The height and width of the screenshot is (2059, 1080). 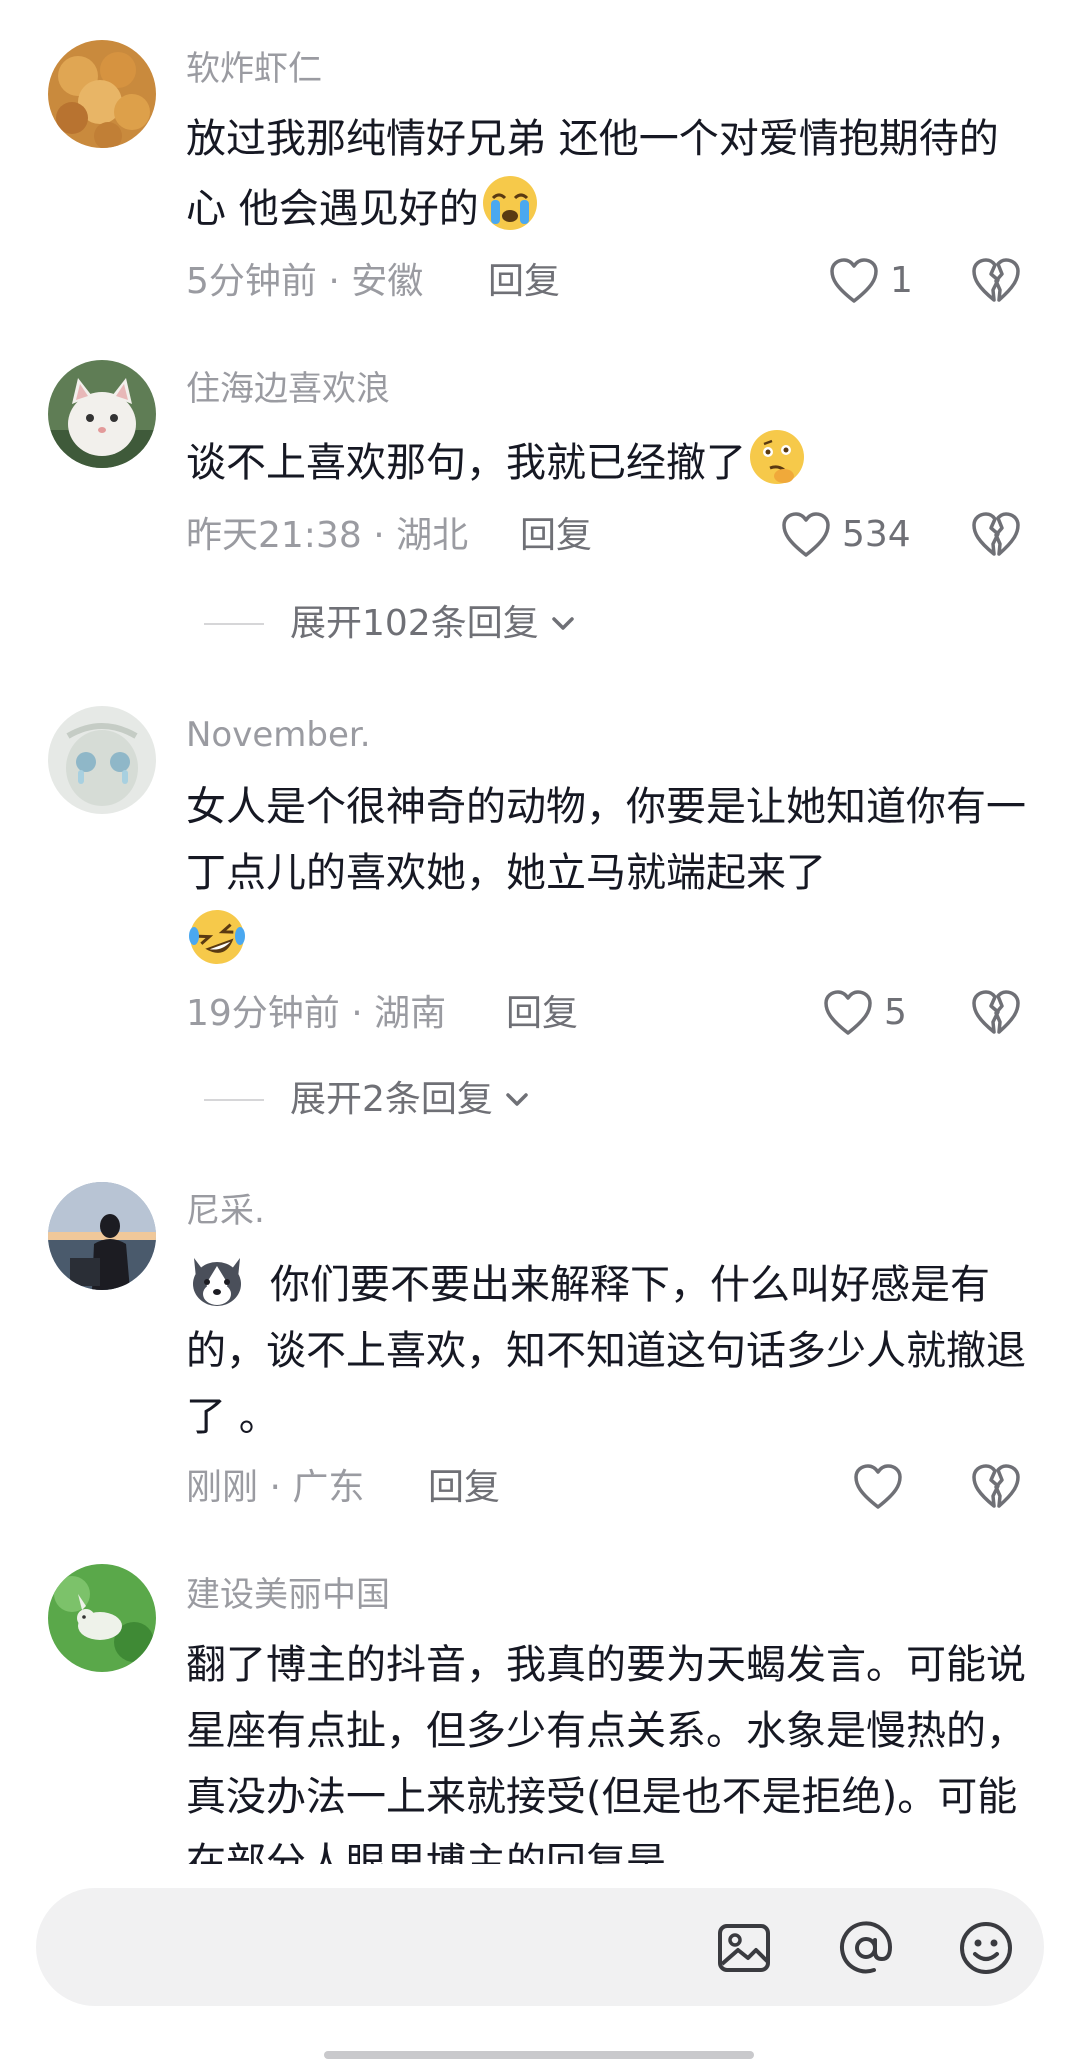 What do you see at coordinates (866, 1948) in the screenshot?
I see `at-icon` at bounding box center [866, 1948].